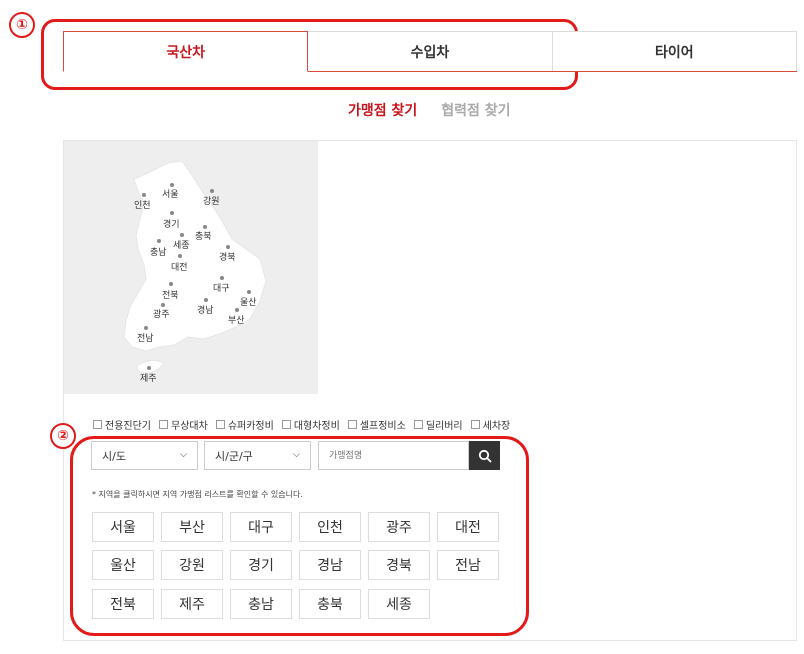 The height and width of the screenshot is (654, 804). Describe the element at coordinates (186, 51) in the screenshot. I see `tab-domestic: 국산차` at that location.